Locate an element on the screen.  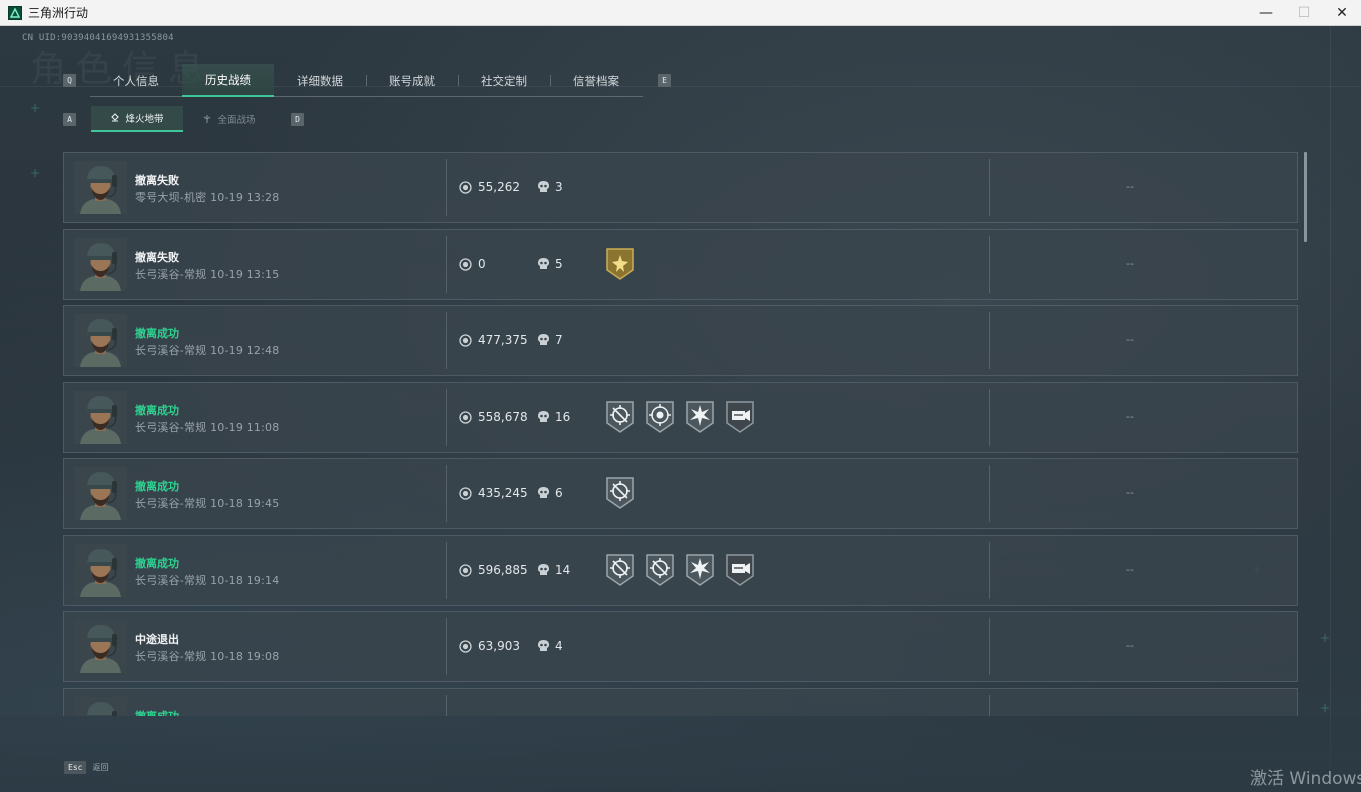
minimize-button: — is located at coordinates (1266, 13).